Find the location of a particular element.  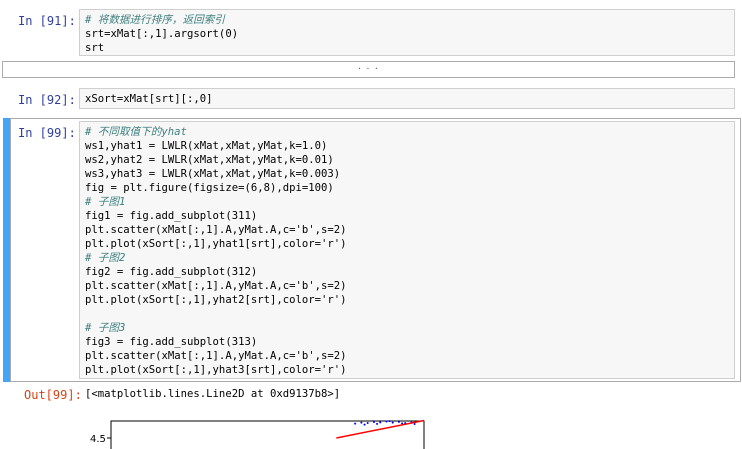

cell-99-output-prompt: Out[99]: is located at coordinates (53, 395).